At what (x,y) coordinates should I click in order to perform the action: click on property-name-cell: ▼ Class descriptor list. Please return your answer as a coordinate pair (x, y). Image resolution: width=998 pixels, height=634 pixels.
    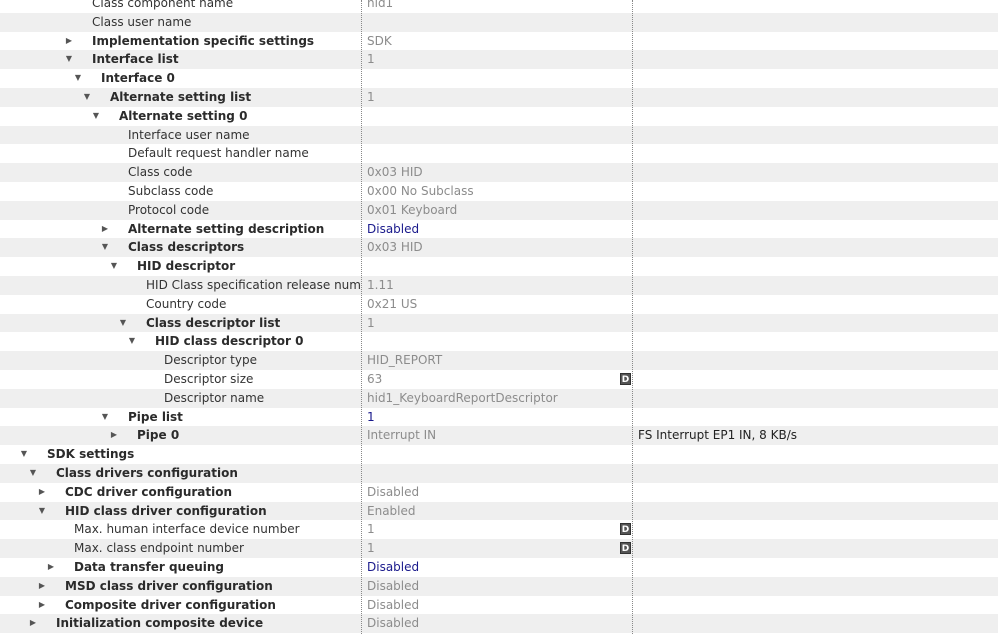
    Looking at the image, I should click on (180, 323).